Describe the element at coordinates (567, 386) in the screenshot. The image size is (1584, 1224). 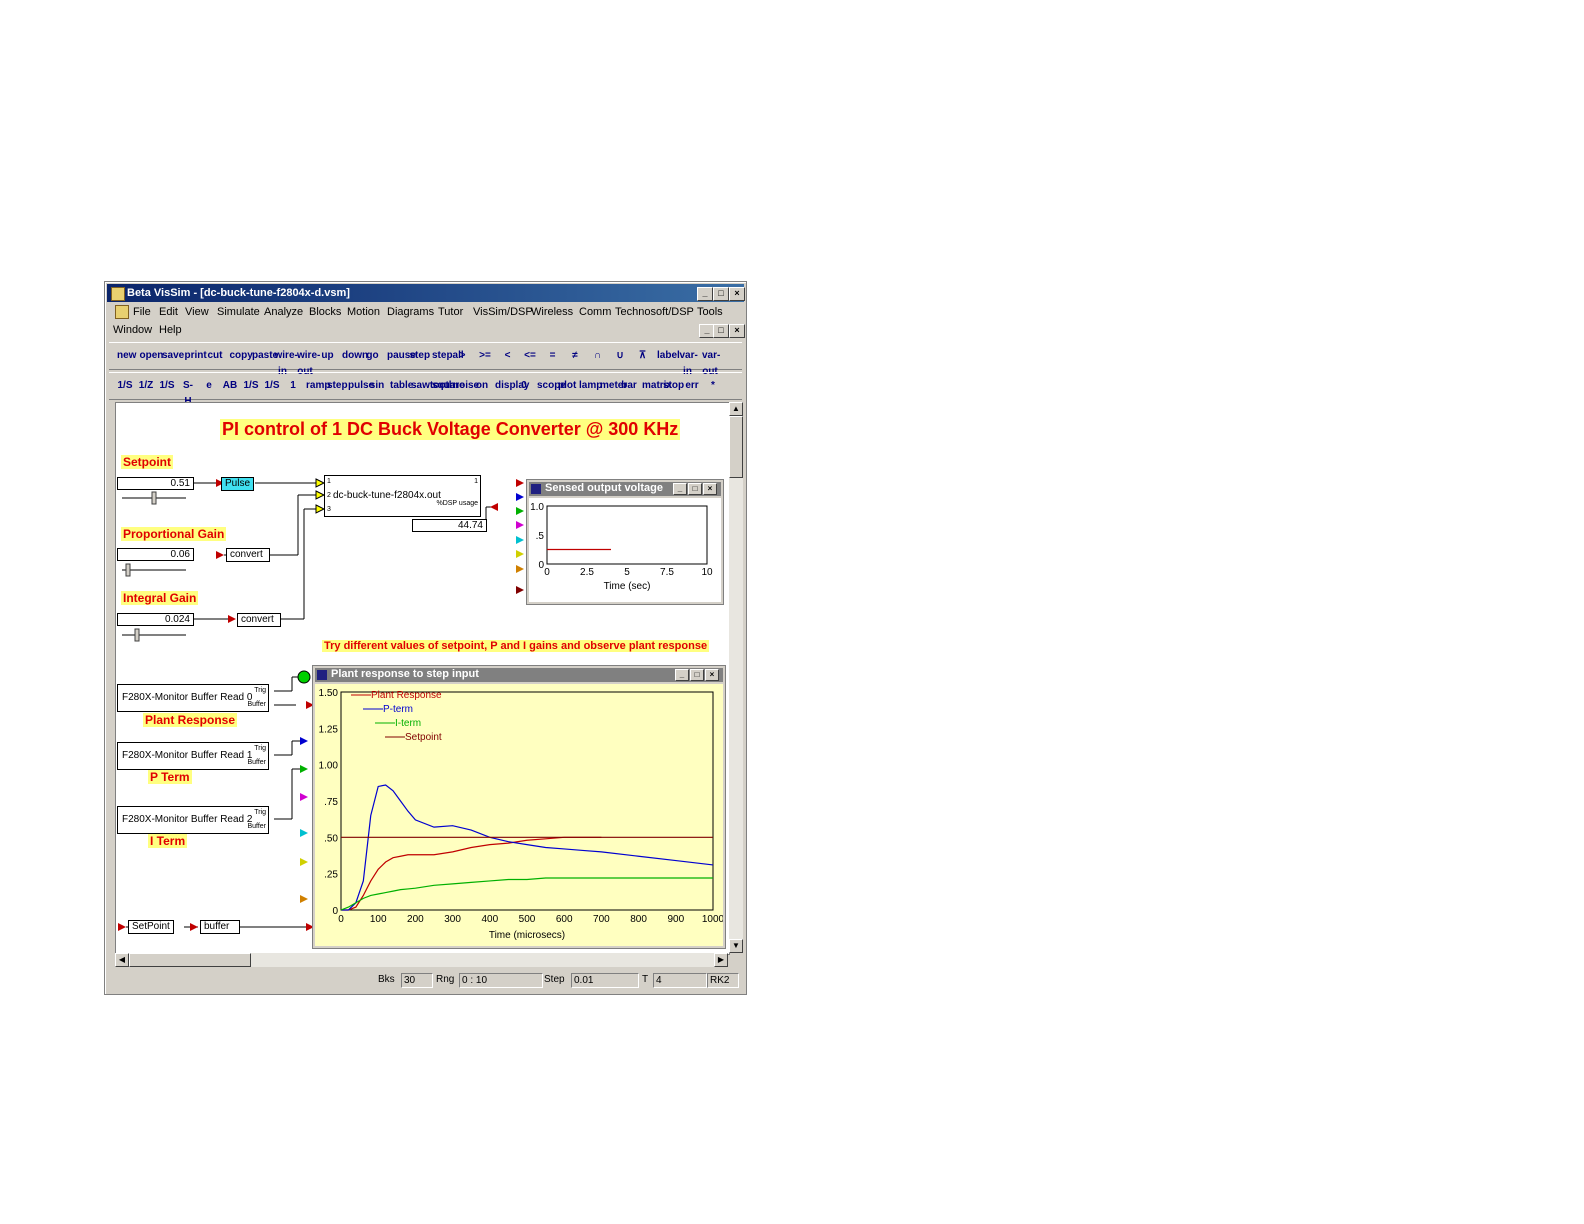
I see `toolbar-toolbar2-21-icon: plot` at that location.